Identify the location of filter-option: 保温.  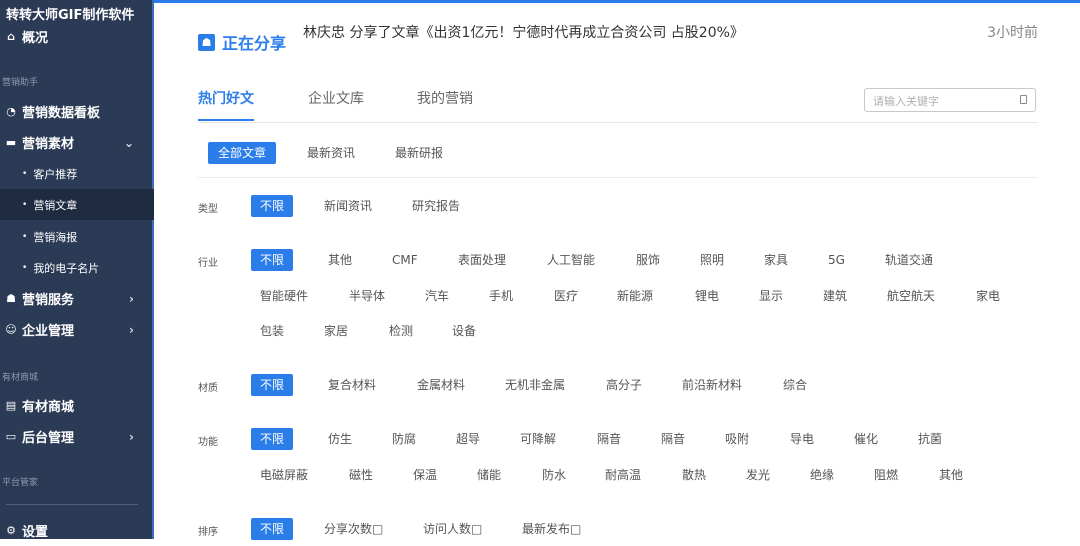
(425, 475).